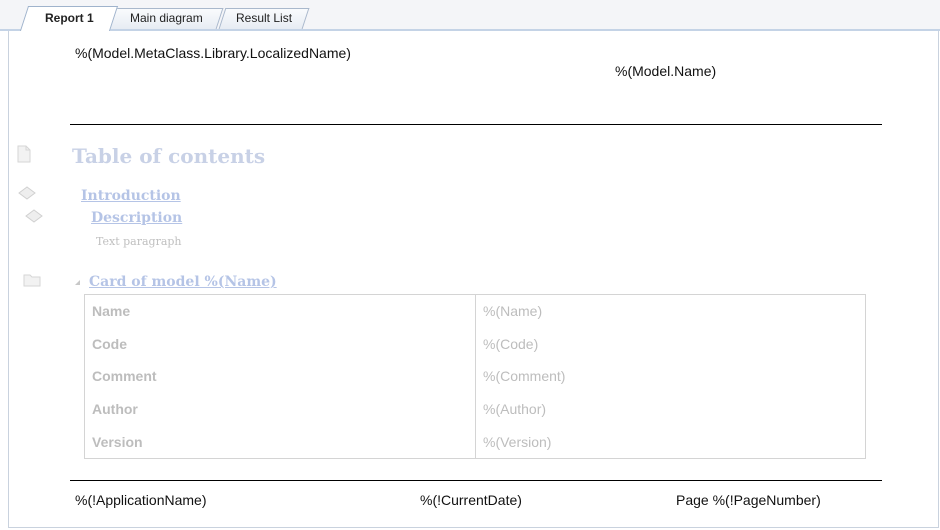  What do you see at coordinates (671, 344) in the screenshot?
I see `field-value: %(Code)` at bounding box center [671, 344].